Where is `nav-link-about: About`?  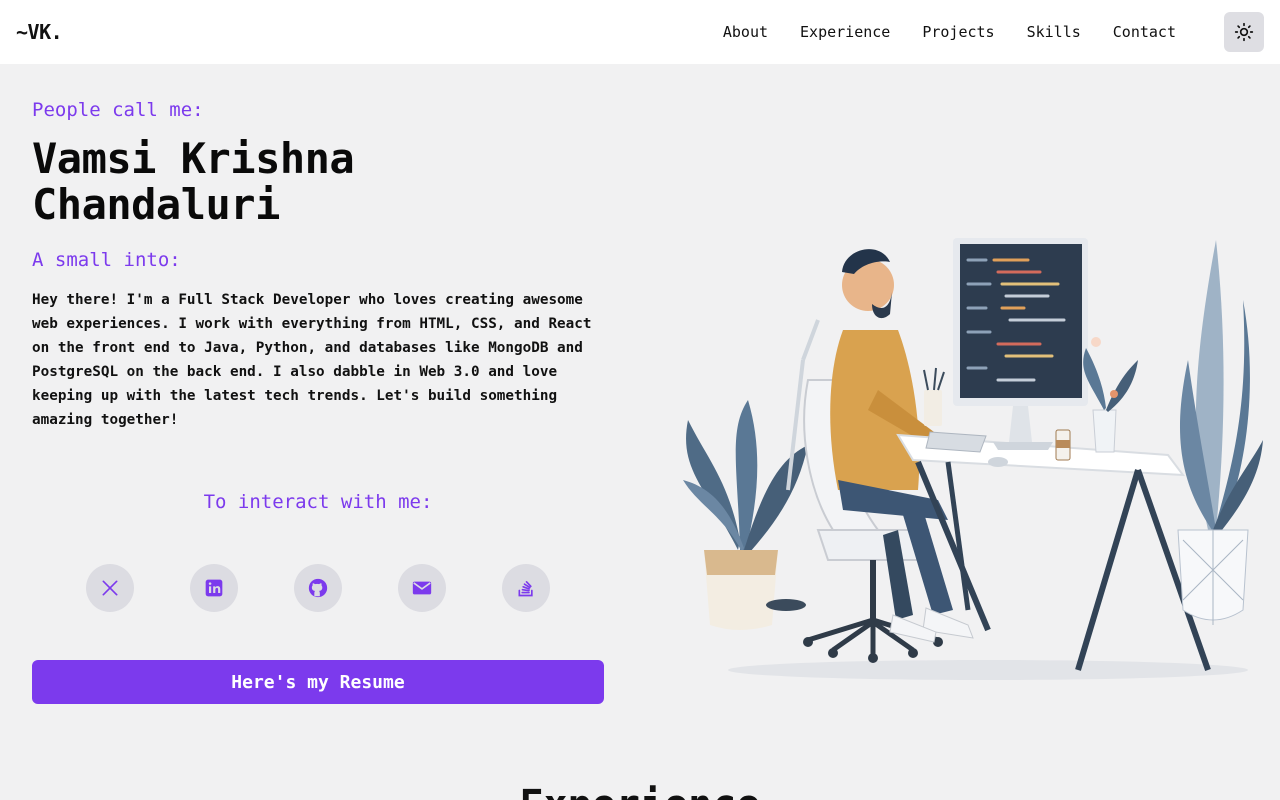
nav-link-about: About is located at coordinates (745, 32).